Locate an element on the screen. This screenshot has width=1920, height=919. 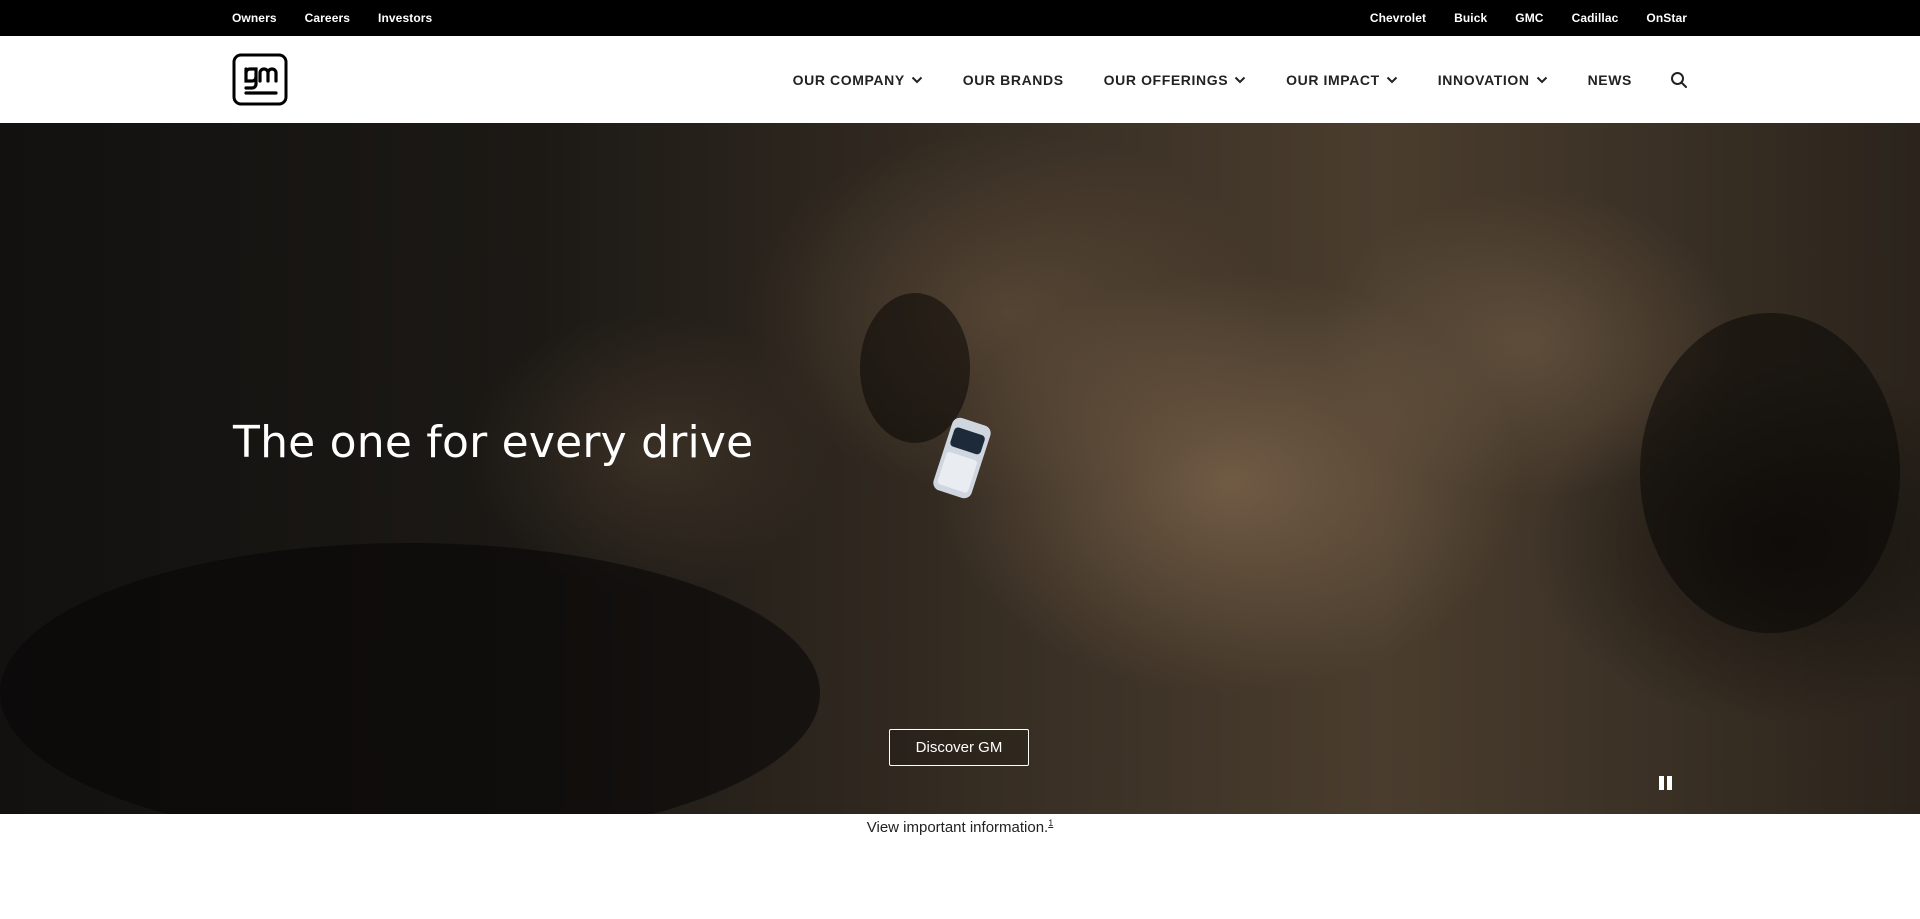
gm-logo-icon is located at coordinates (260, 79).